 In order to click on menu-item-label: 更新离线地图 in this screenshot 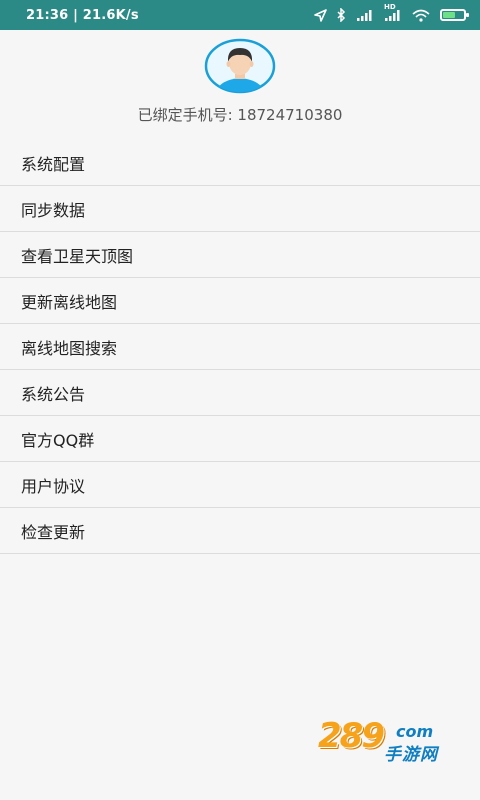, I will do `click(69, 302)`.